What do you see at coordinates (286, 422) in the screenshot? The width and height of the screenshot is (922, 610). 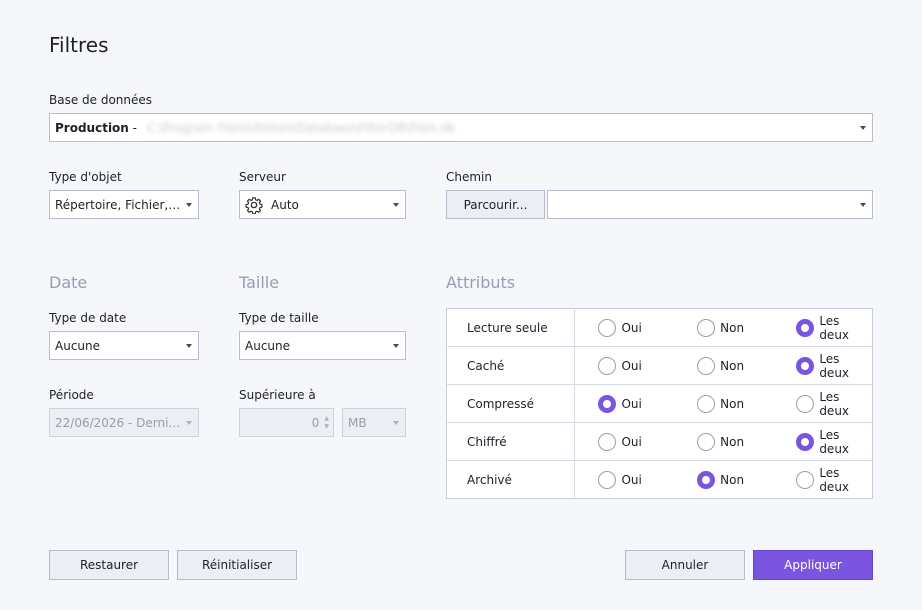 I see `greater-than-stepper: 0 ▲ ▼` at bounding box center [286, 422].